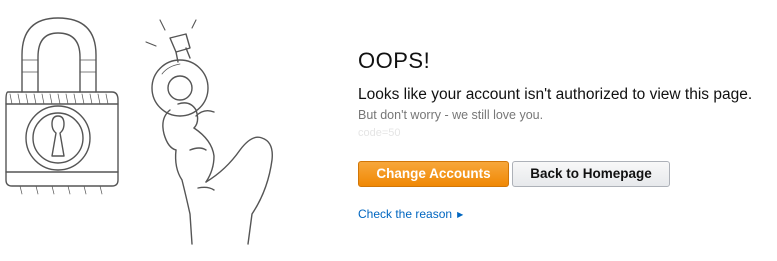 Image resolution: width=777 pixels, height=261 pixels. Describe the element at coordinates (460, 214) in the screenshot. I see `caret-right-icon: ▶` at that location.